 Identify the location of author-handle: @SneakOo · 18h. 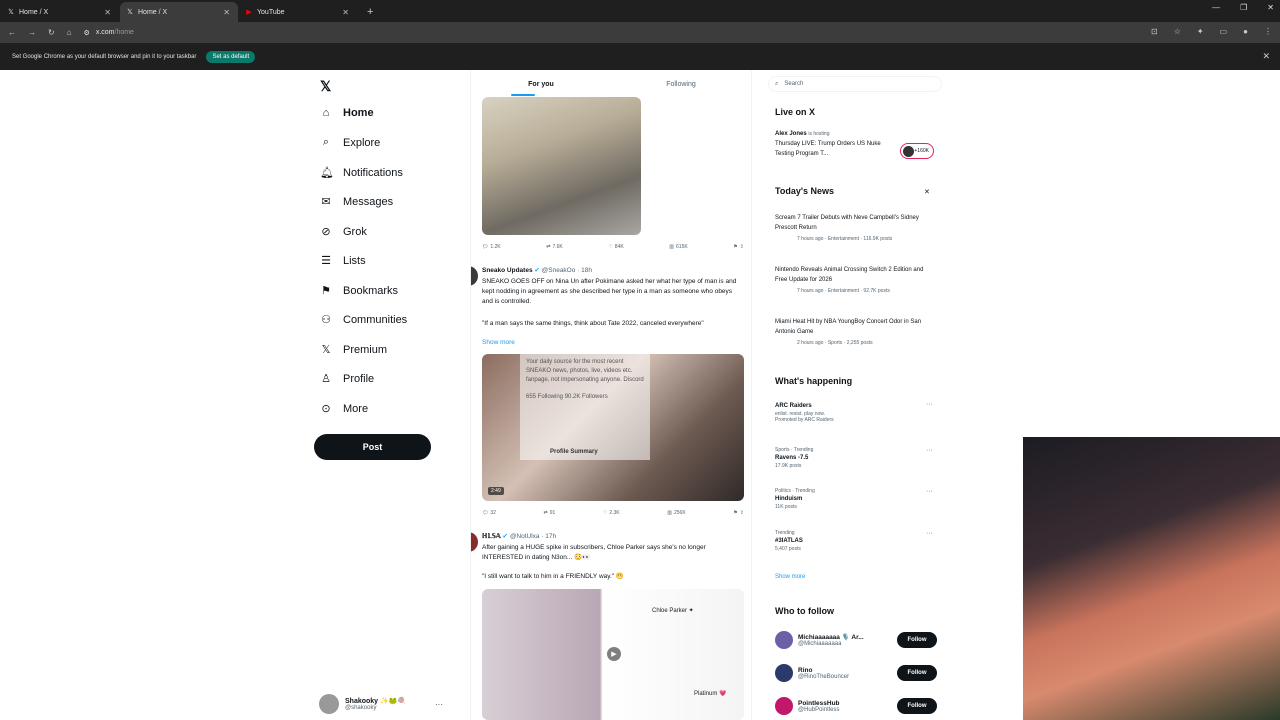
(567, 270).